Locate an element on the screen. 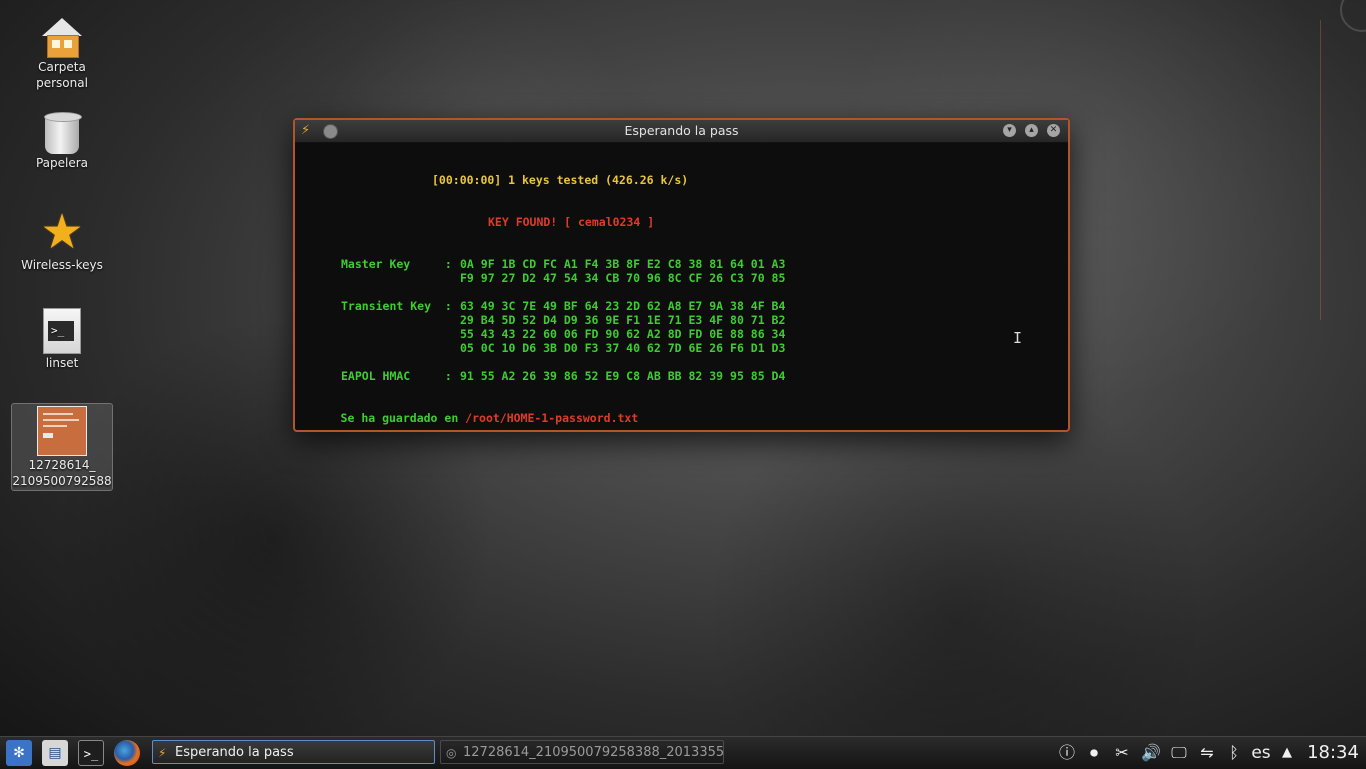 The height and width of the screenshot is (769, 1366). script-icon: >_ is located at coordinates (62, 331).